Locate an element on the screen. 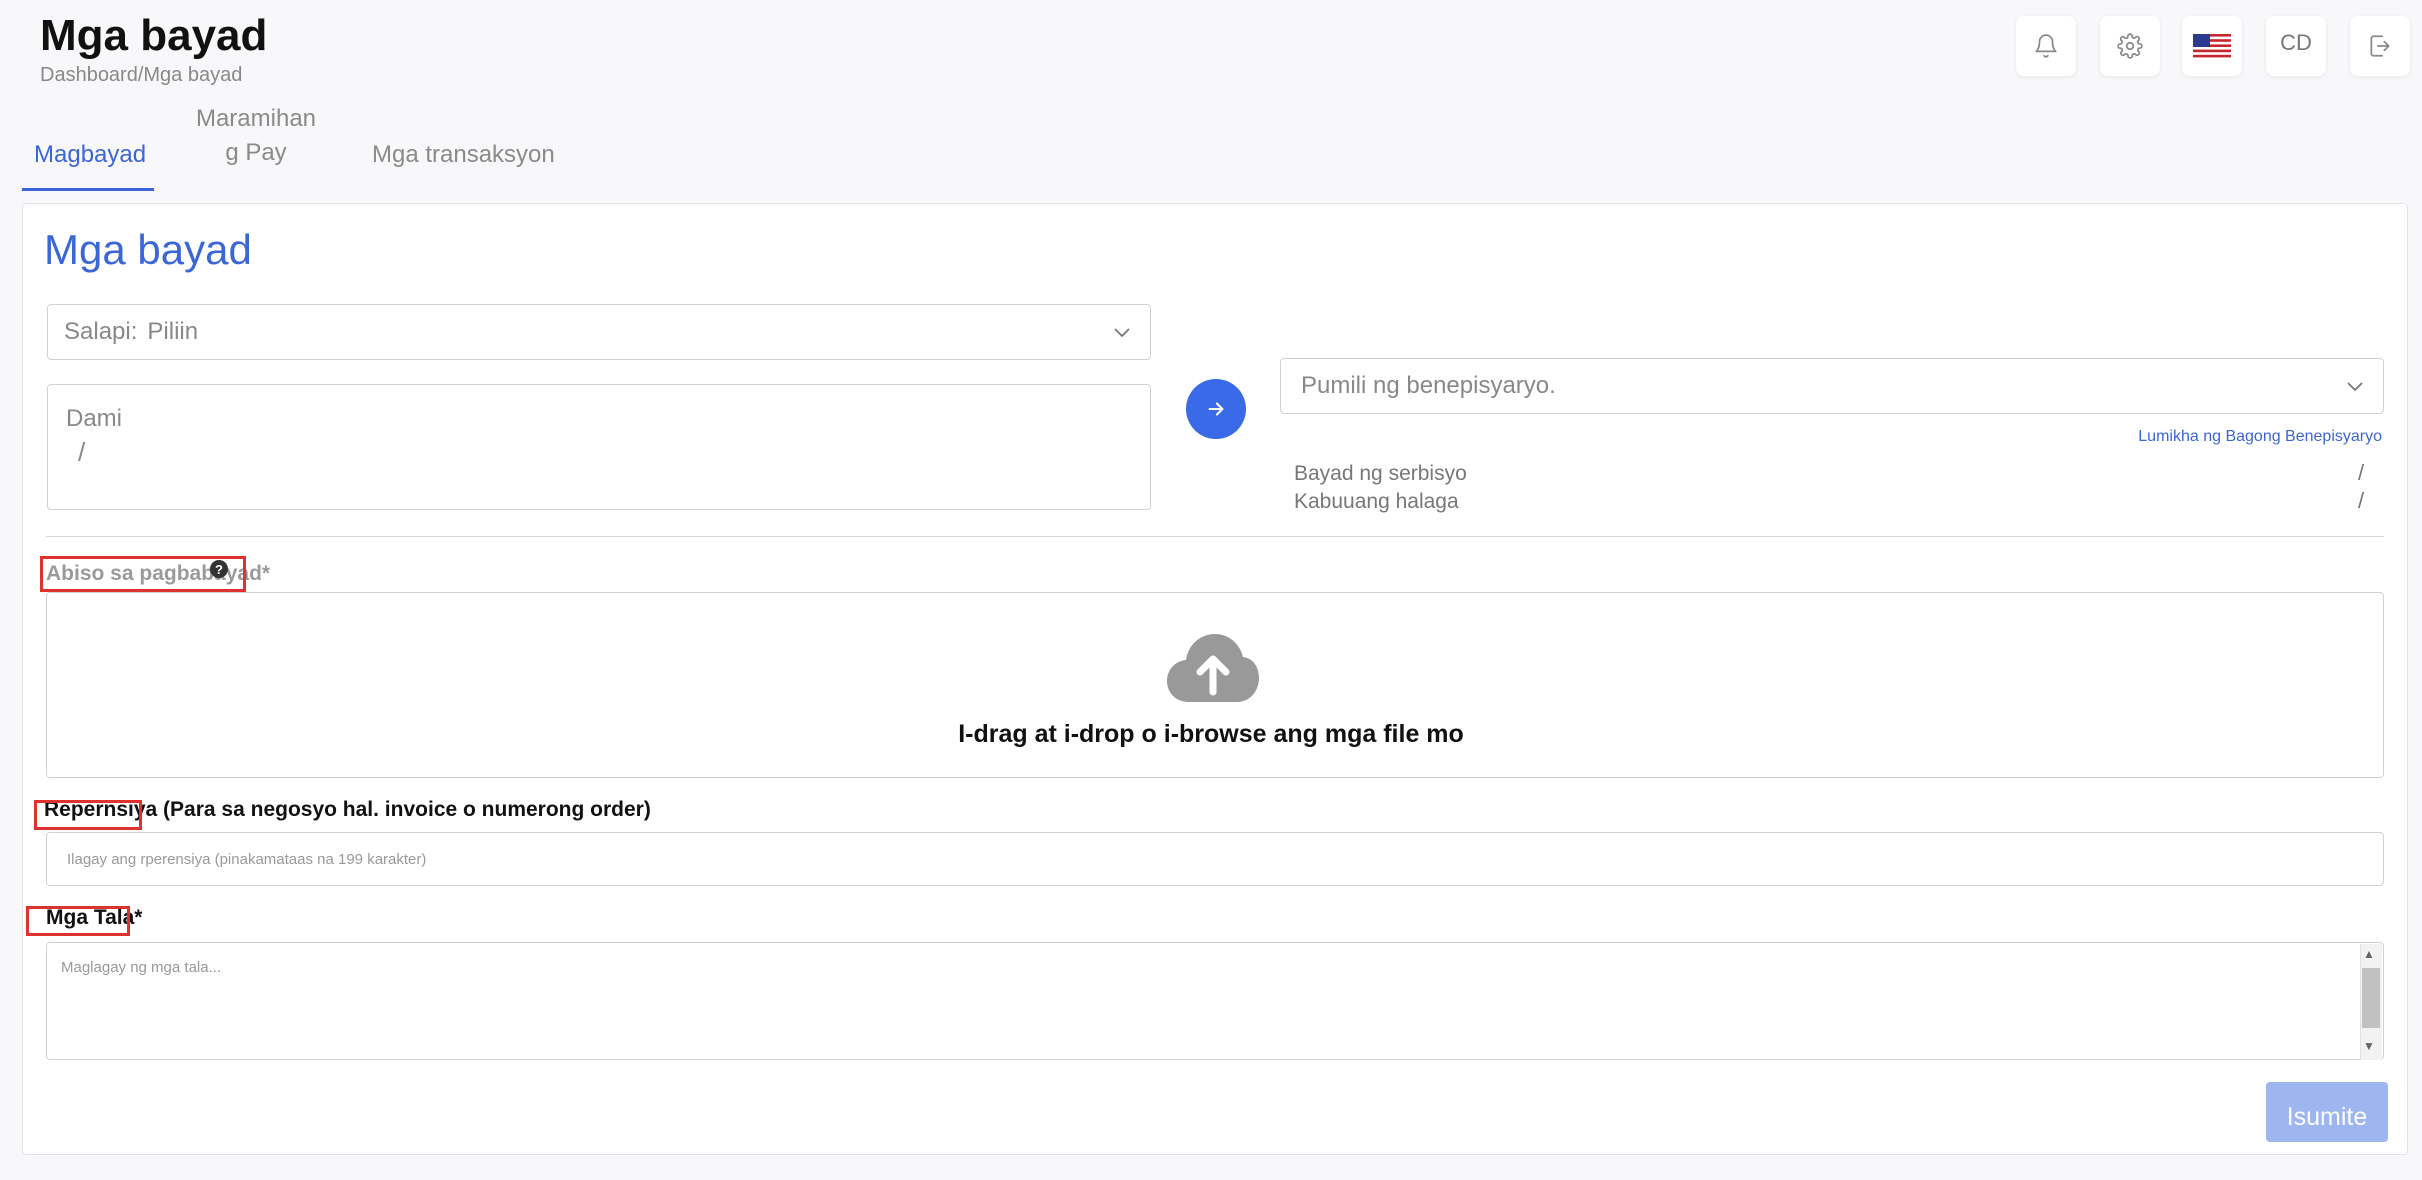 The width and height of the screenshot is (2422, 1180). scroll-thumb is located at coordinates (2371, 998).